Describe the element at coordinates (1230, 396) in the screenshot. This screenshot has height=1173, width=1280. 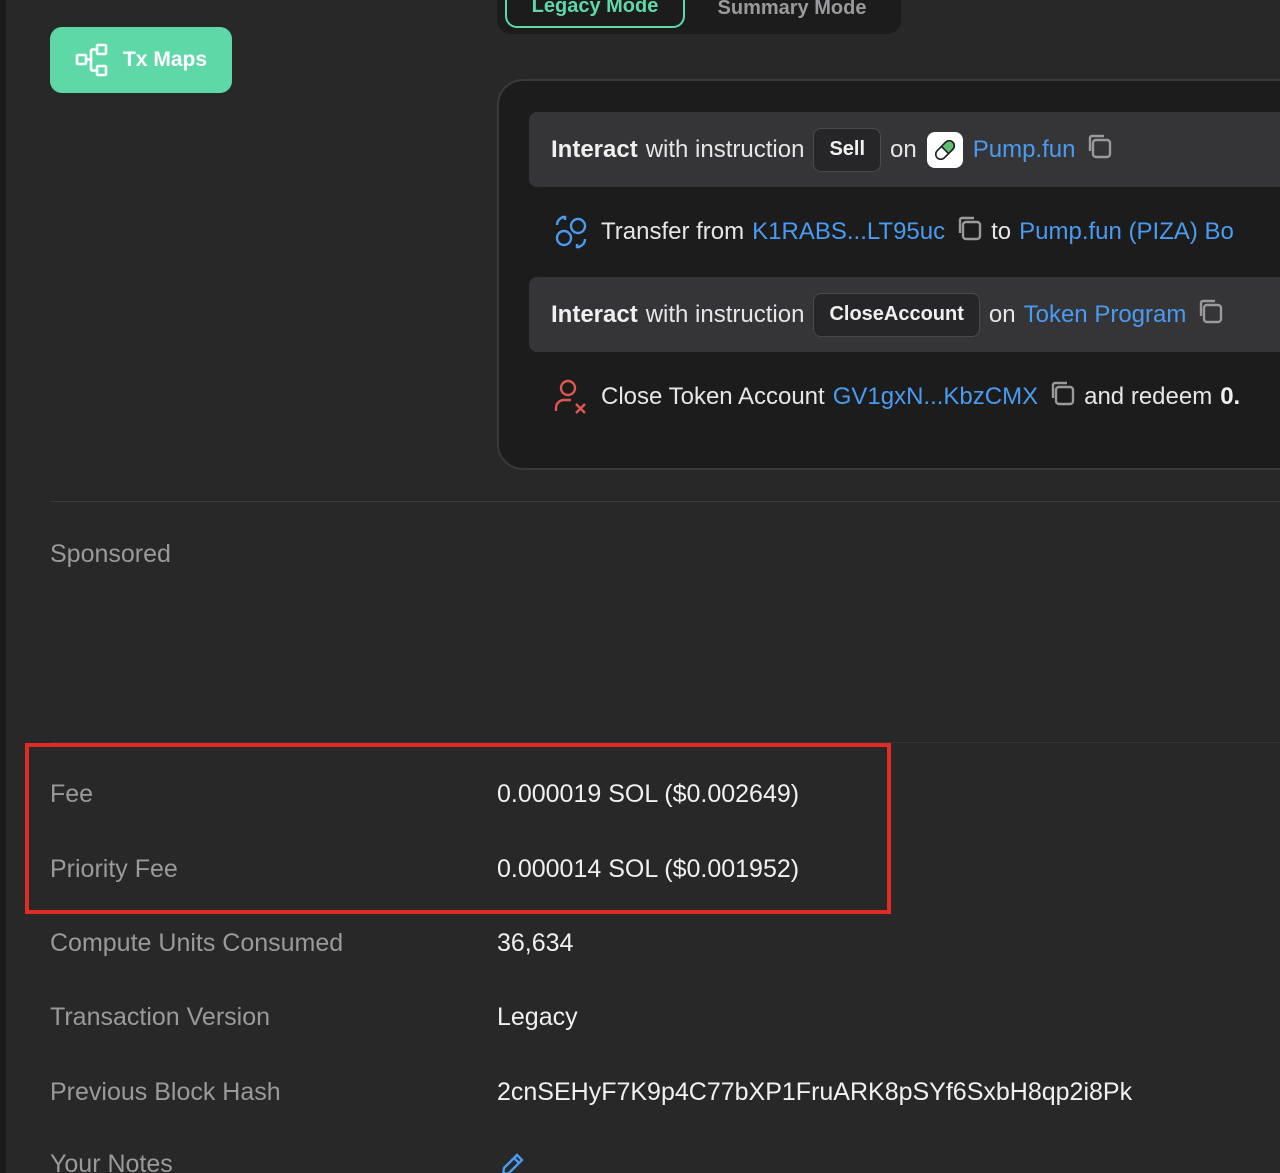
I see `redeem-value: 0.` at that location.